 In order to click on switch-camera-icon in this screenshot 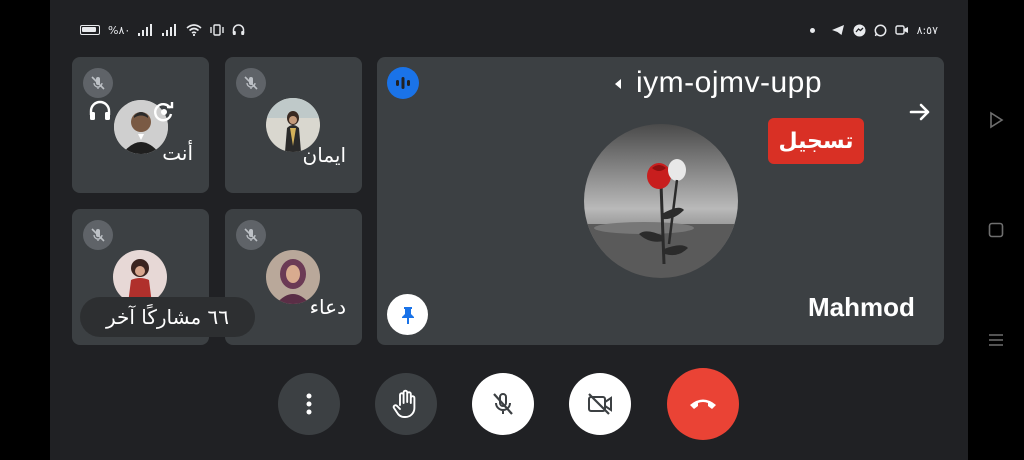, I will do `click(164, 112)`.